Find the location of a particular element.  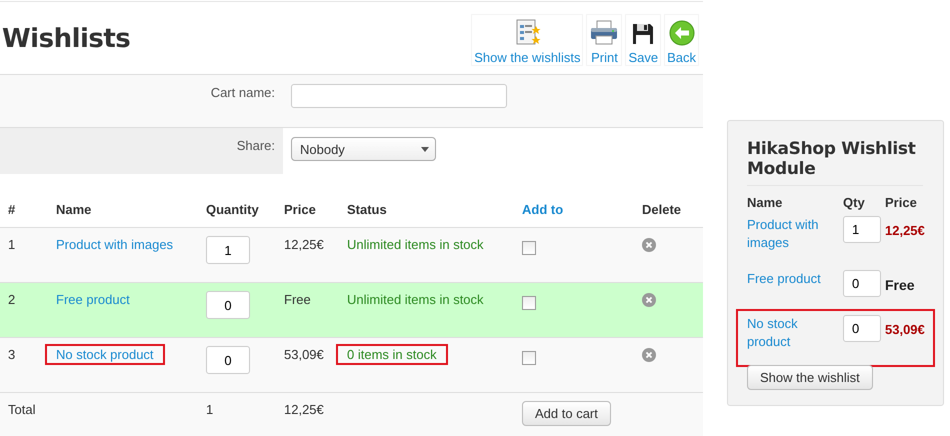

toolbar-button: Save is located at coordinates (643, 40).